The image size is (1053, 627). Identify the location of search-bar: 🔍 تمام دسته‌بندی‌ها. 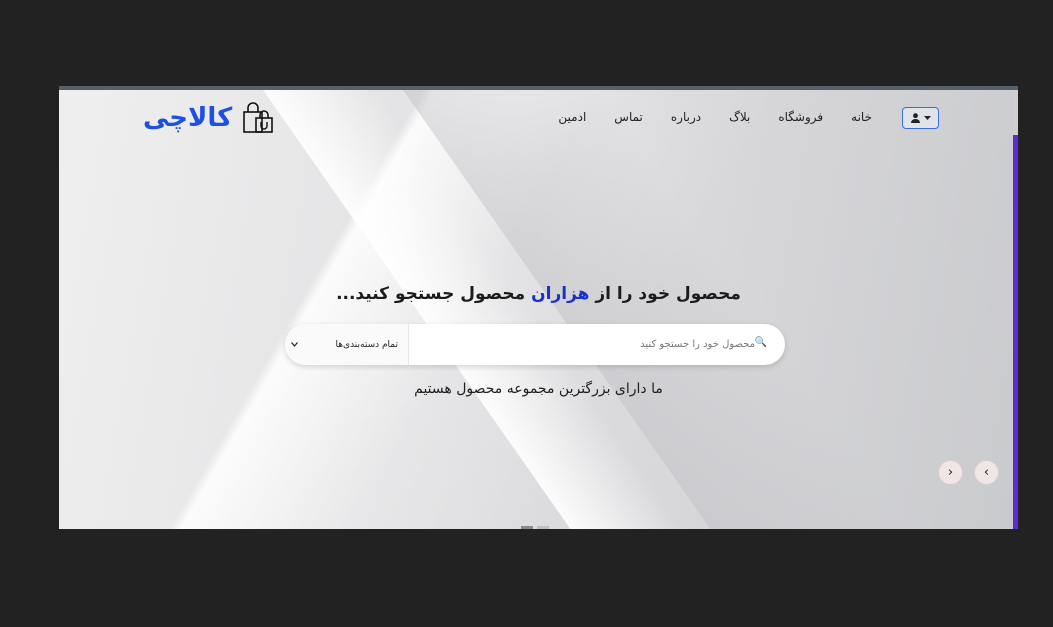
(535, 344).